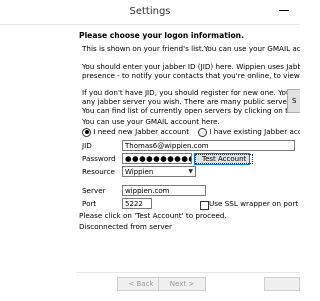 This screenshot has width=320, height=301. What do you see at coordinates (157, 158) in the screenshot?
I see `password-field: ●●●●●●●●●●` at bounding box center [157, 158].